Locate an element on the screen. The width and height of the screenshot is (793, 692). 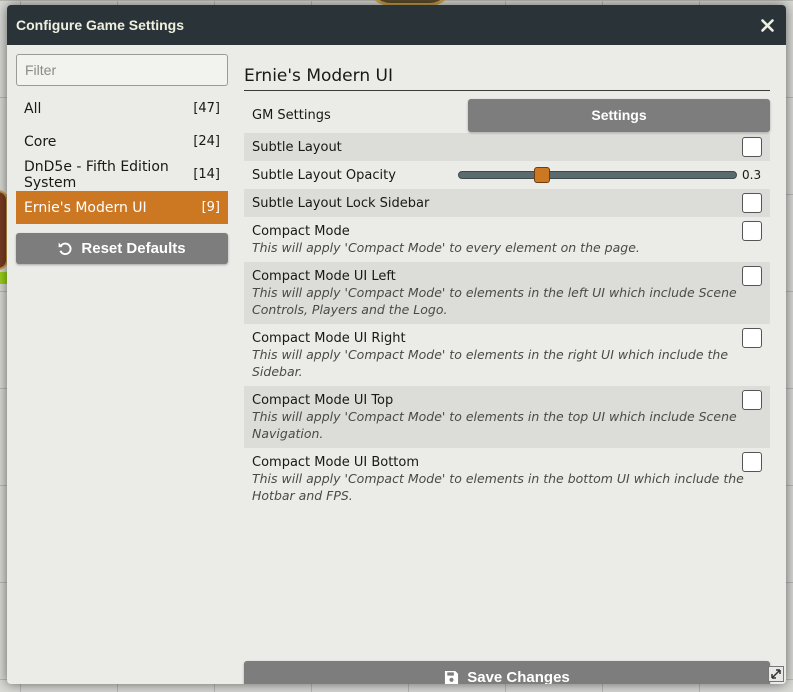
undo-icon is located at coordinates (65, 248).